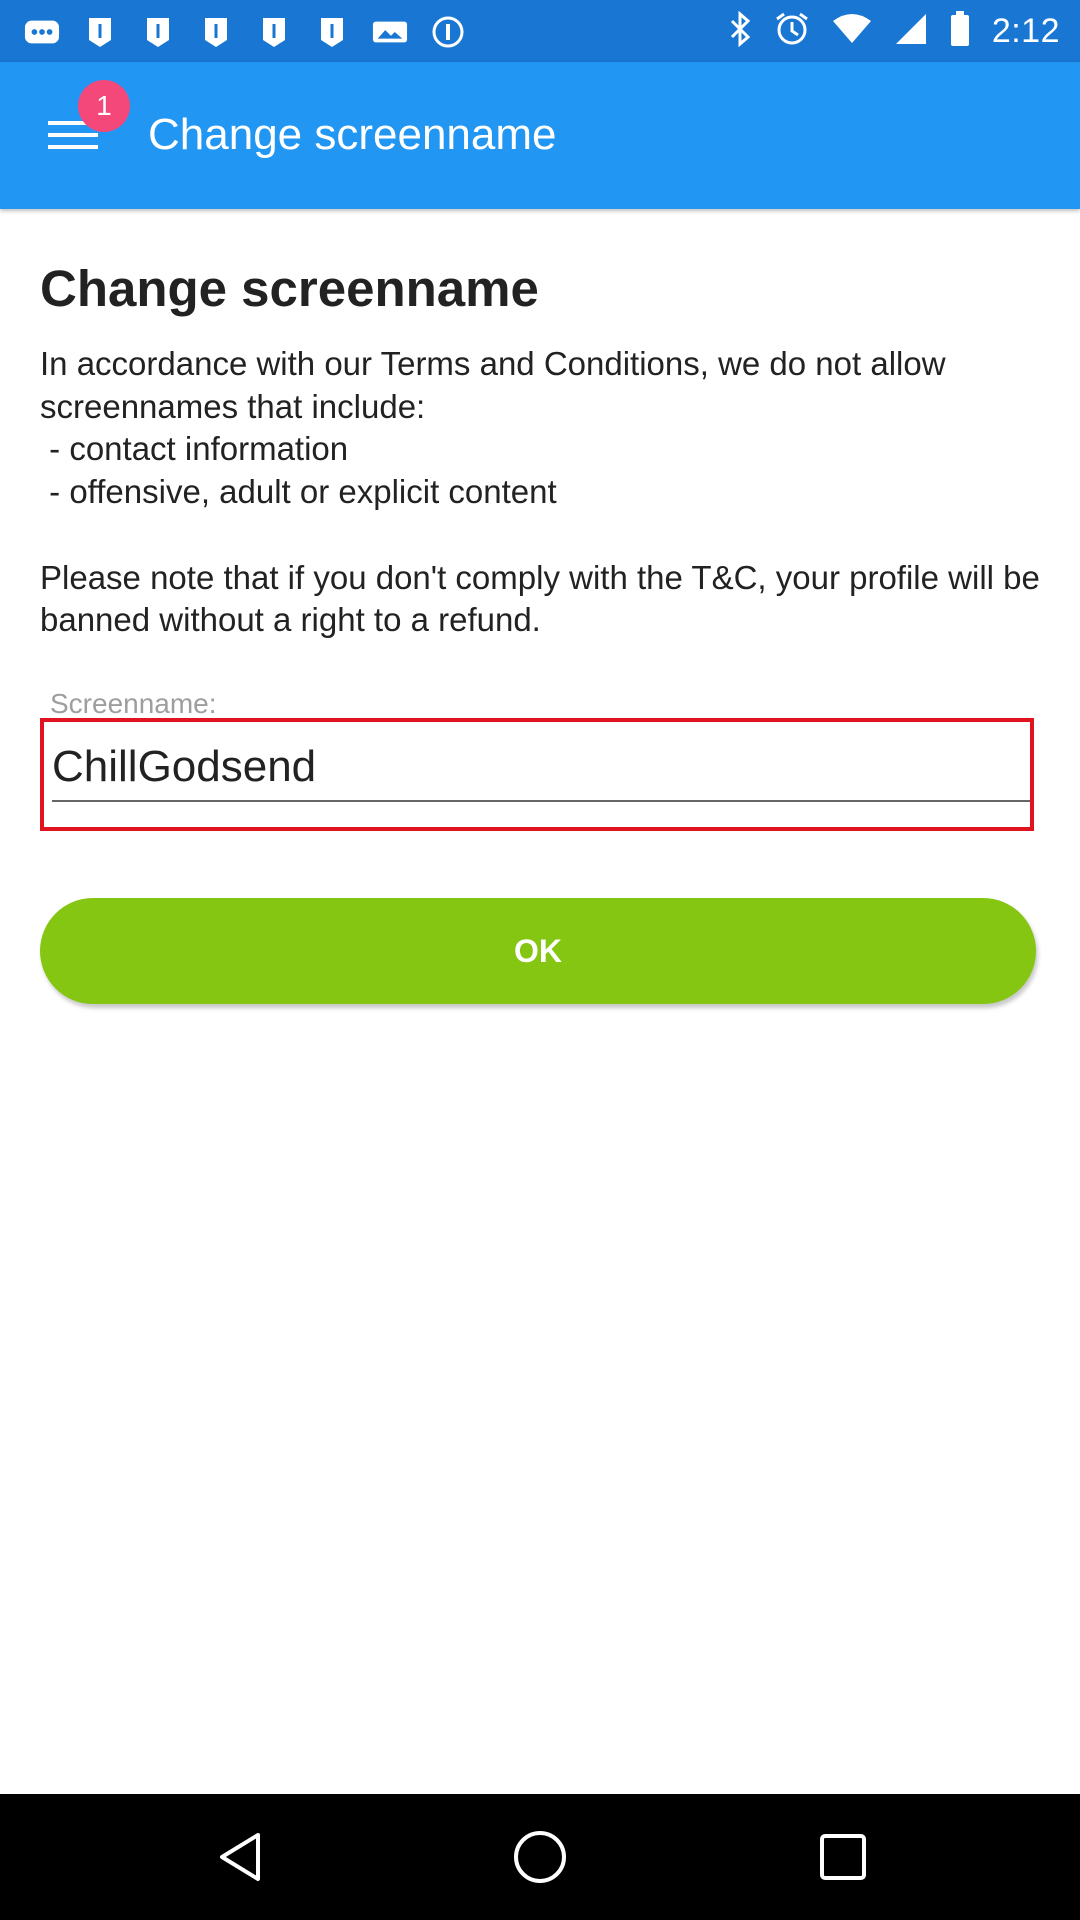 The height and width of the screenshot is (1920, 1080). What do you see at coordinates (289, 288) in the screenshot?
I see `page-title: Change screenname` at bounding box center [289, 288].